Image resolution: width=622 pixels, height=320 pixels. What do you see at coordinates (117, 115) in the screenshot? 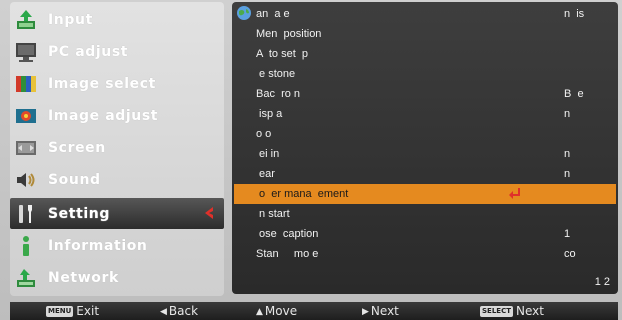
I see `menu-item-image-adjust: Image adjust` at bounding box center [117, 115].